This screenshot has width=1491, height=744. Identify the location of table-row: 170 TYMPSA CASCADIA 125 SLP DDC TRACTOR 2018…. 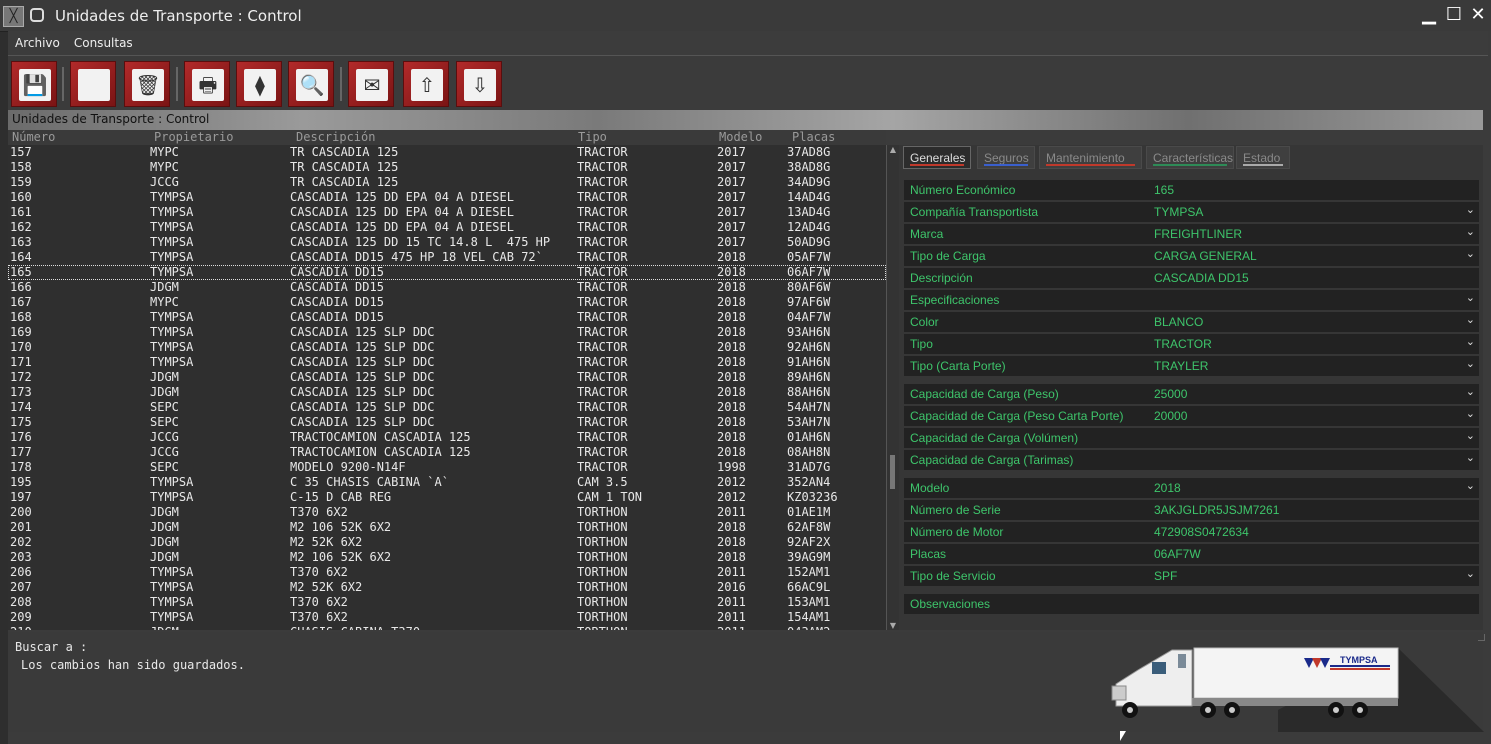
(447, 347).